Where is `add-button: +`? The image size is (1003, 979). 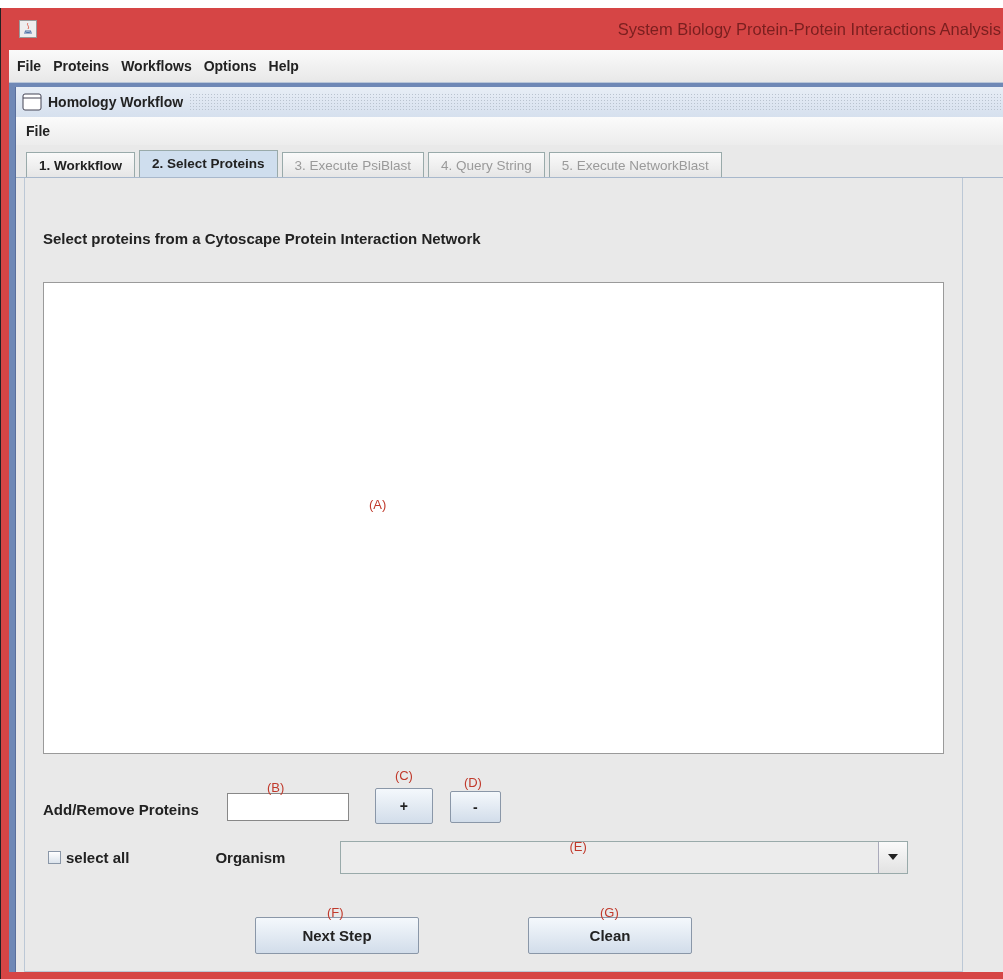 add-button: + is located at coordinates (403, 806).